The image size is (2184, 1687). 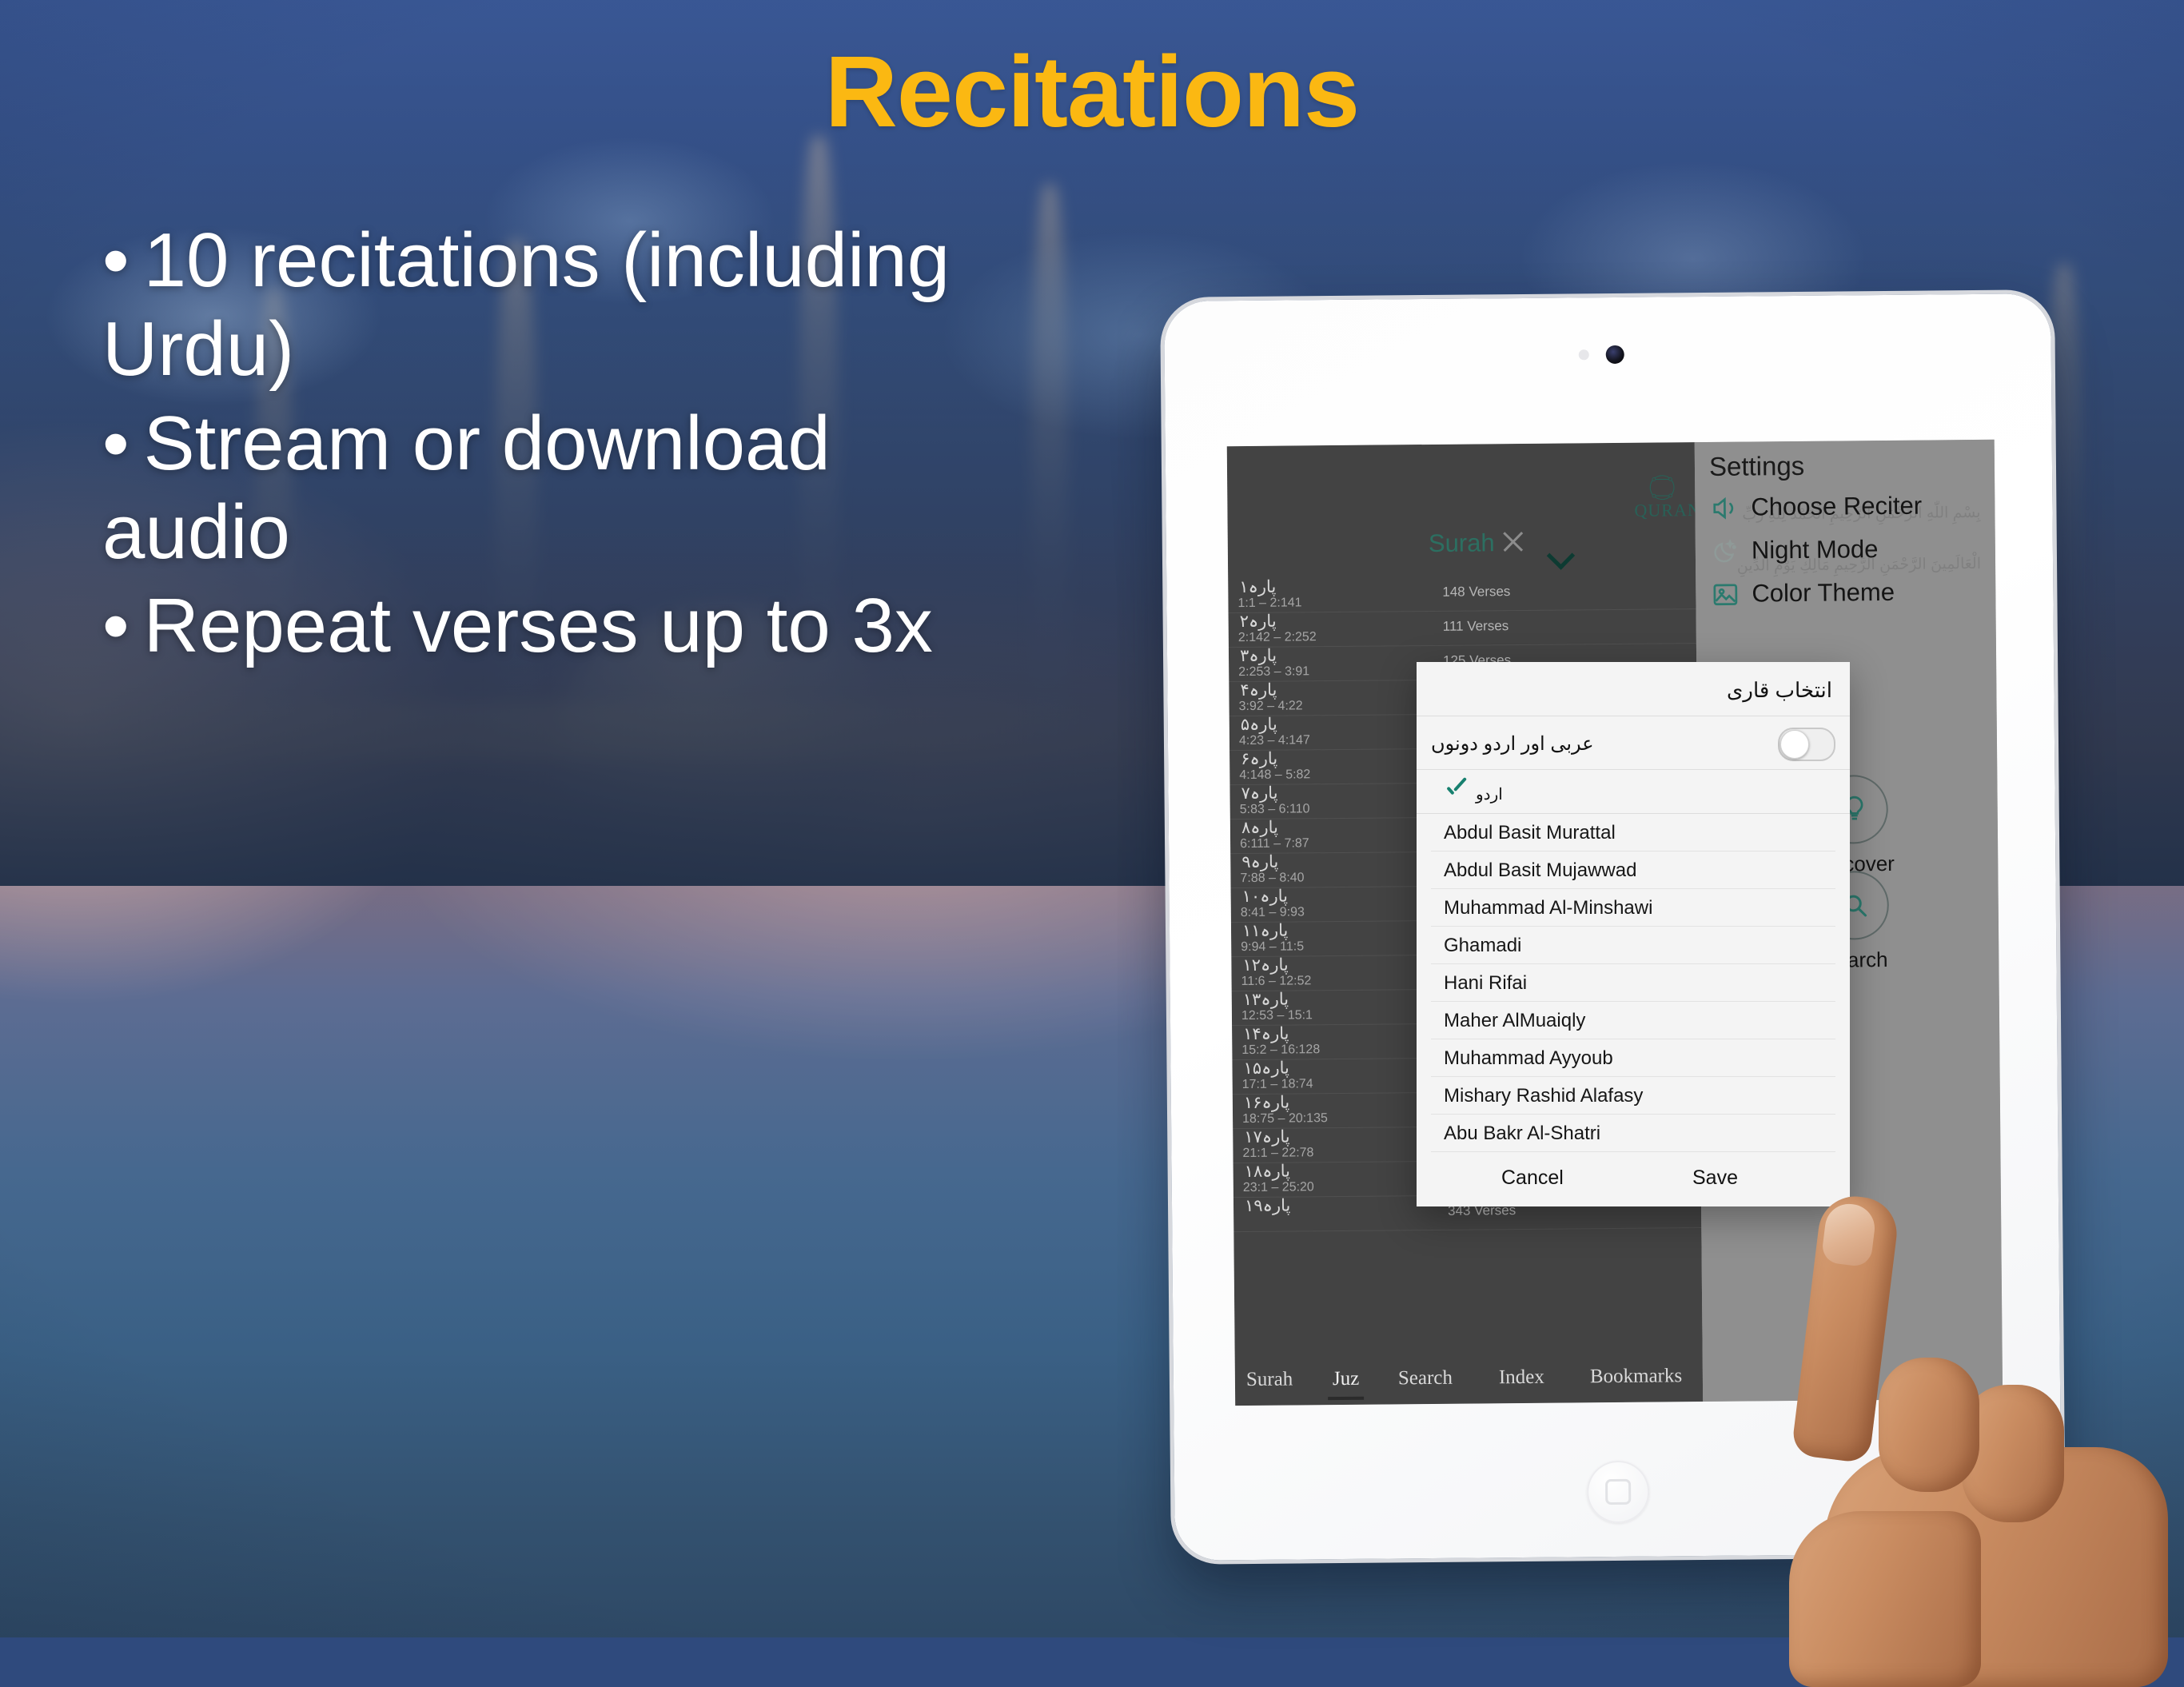 I want to click on juz-verse-range: 18:75 – 20:135, so click(x=1285, y=1119).